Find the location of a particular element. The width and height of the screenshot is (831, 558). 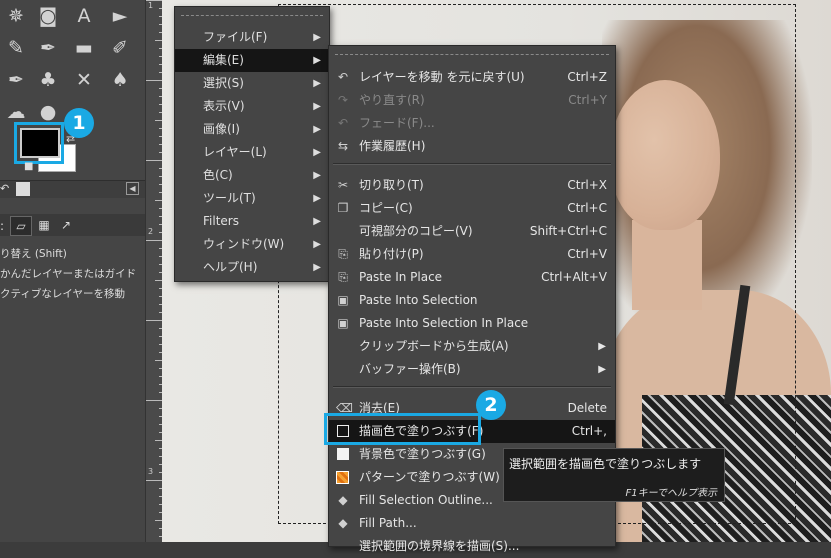

menu-item-cut: ✂ 切り取り(T) Ctrl+X is located at coordinates (472, 185).